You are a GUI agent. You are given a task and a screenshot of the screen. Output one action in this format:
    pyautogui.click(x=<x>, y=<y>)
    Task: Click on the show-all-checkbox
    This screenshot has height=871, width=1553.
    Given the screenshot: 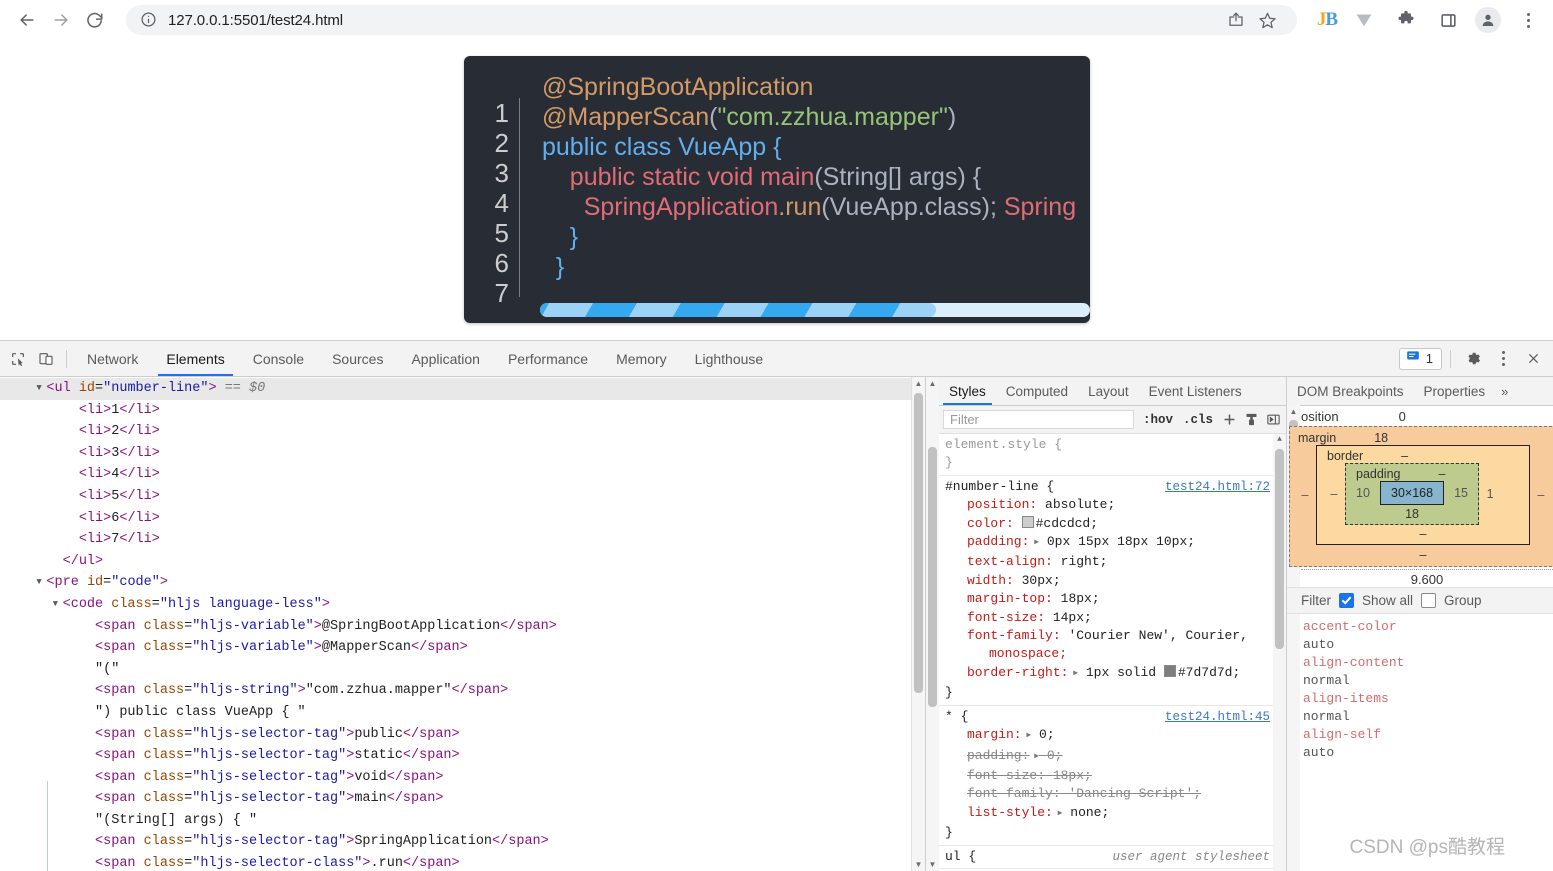 What is the action you would take?
    pyautogui.click(x=1346, y=600)
    